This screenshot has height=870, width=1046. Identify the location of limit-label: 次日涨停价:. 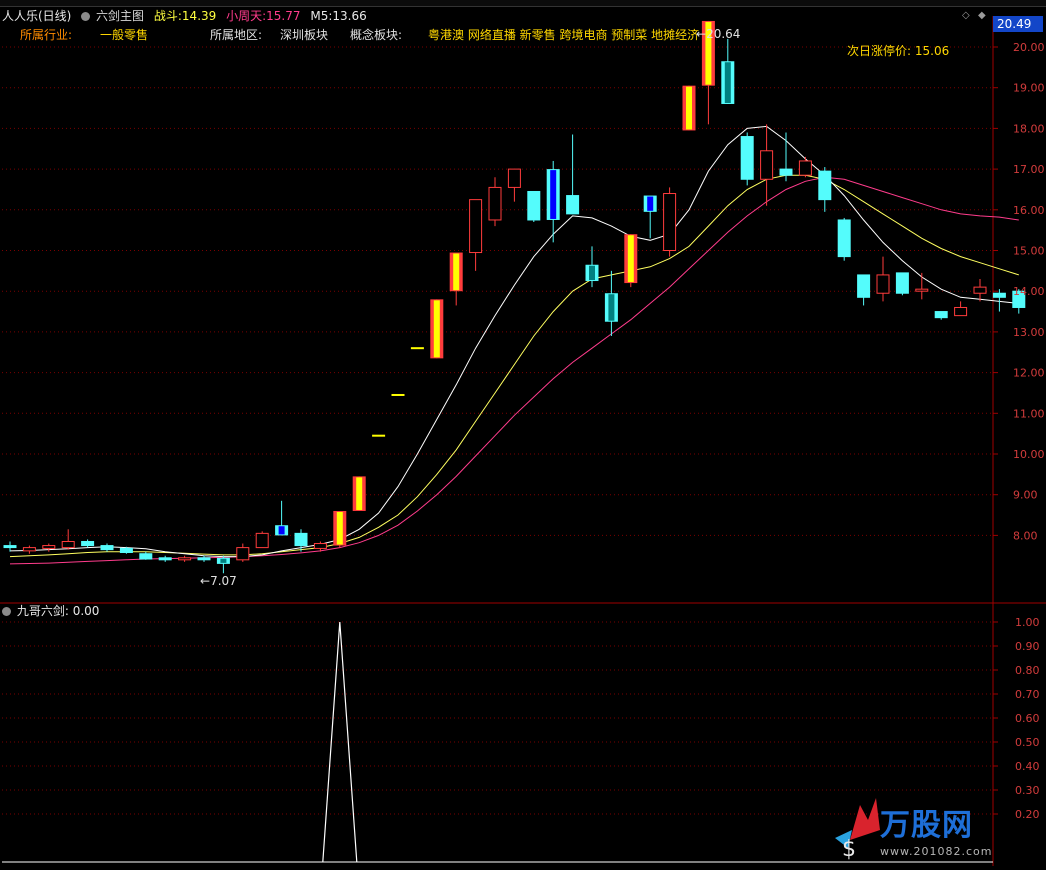
(879, 51).